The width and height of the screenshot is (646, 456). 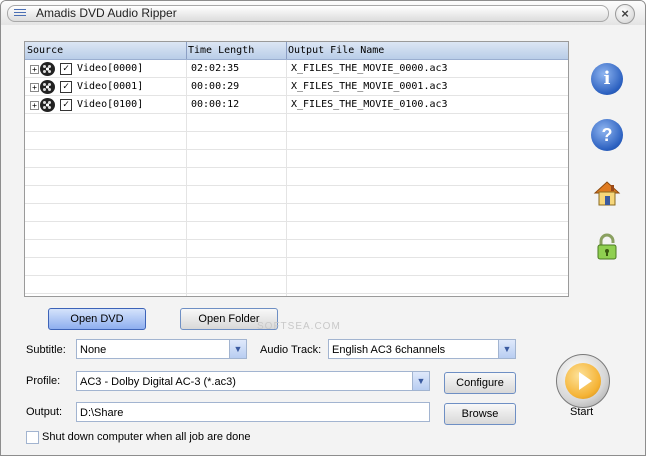 What do you see at coordinates (607, 193) in the screenshot?
I see `home-icon` at bounding box center [607, 193].